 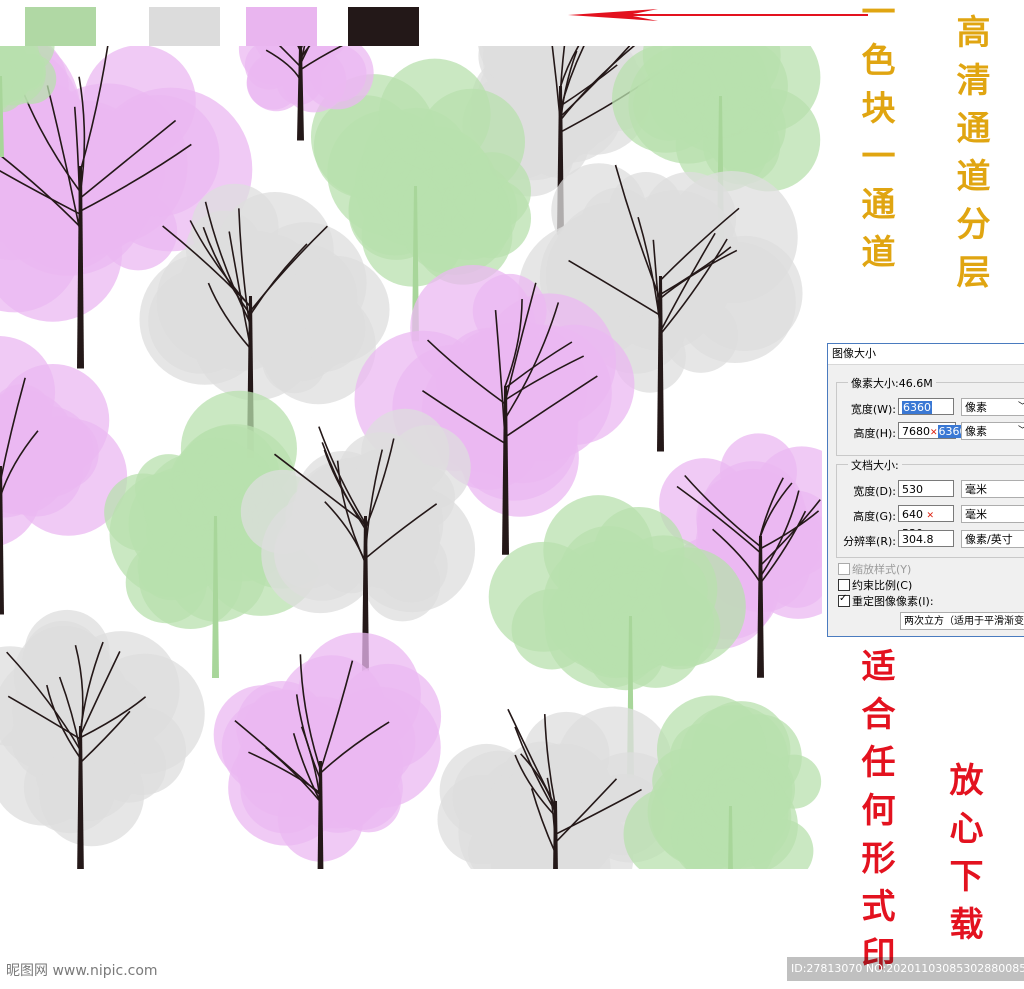 What do you see at coordinates (874, 516) in the screenshot?
I see `doc-height-label: 高度(G):` at bounding box center [874, 516].